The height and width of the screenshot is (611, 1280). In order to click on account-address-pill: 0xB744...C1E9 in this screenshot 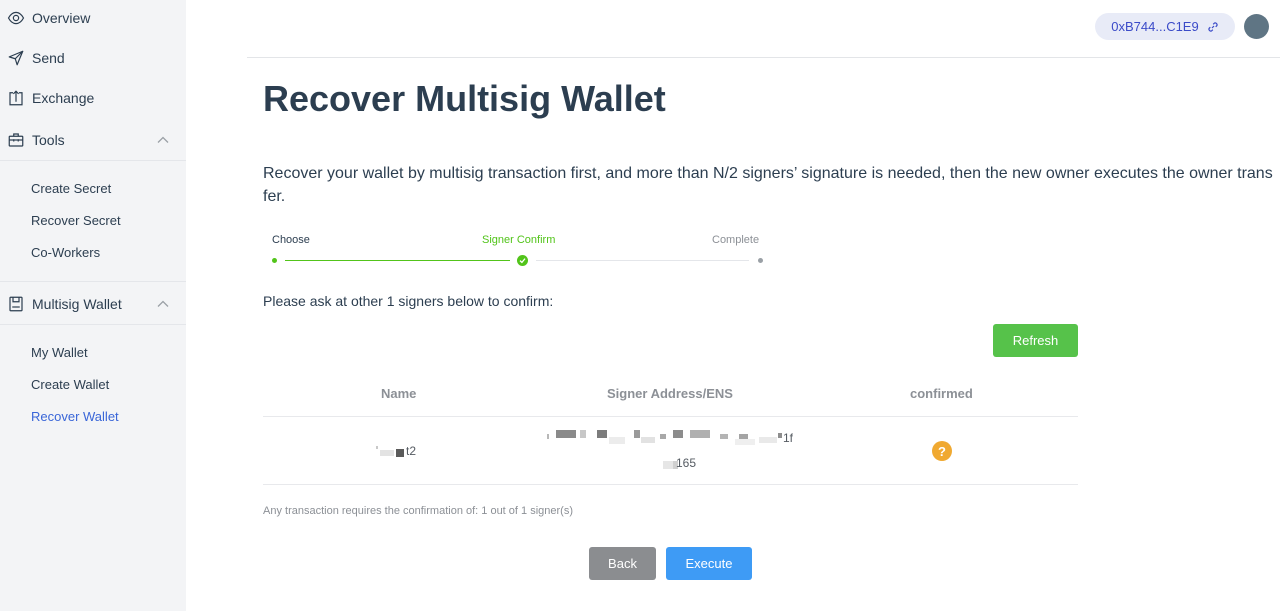, I will do `click(1165, 26)`.